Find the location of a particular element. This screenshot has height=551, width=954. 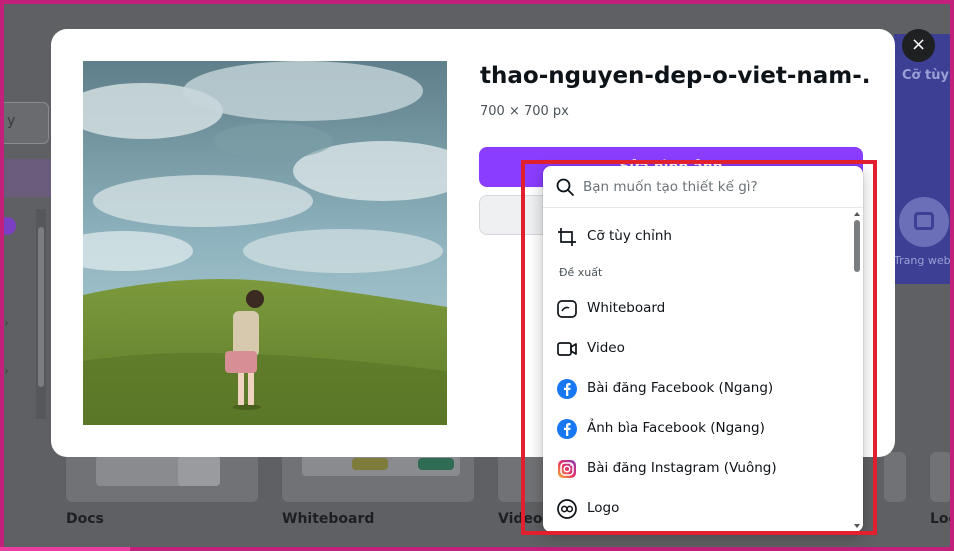

background-scrollbar is located at coordinates (41, 314).